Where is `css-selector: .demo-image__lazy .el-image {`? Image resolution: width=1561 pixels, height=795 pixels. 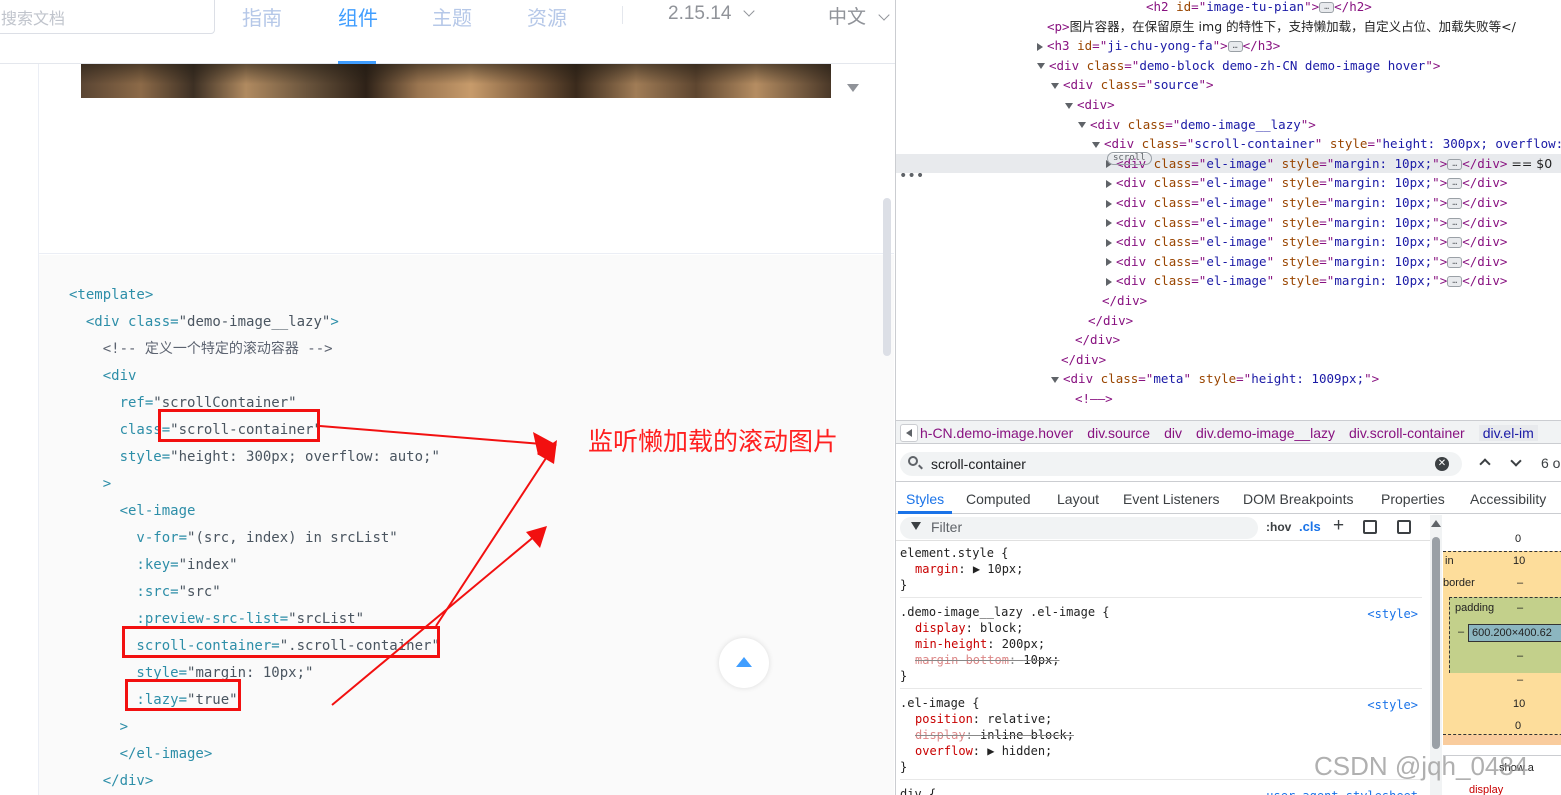
css-selector: .demo-image__lazy .el-image { is located at coordinates (1161, 612).